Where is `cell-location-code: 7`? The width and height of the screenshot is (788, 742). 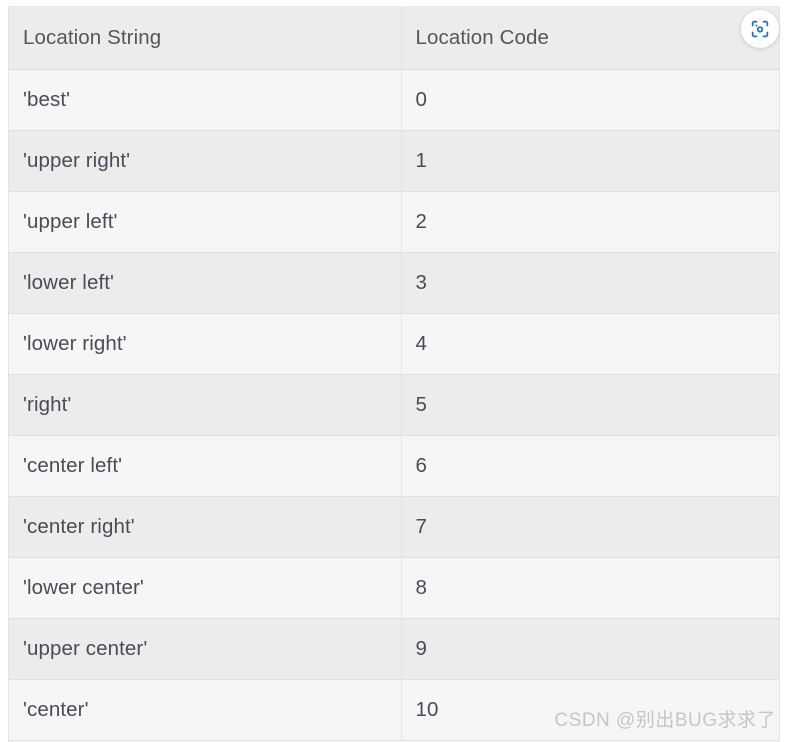 cell-location-code: 7 is located at coordinates (590, 527).